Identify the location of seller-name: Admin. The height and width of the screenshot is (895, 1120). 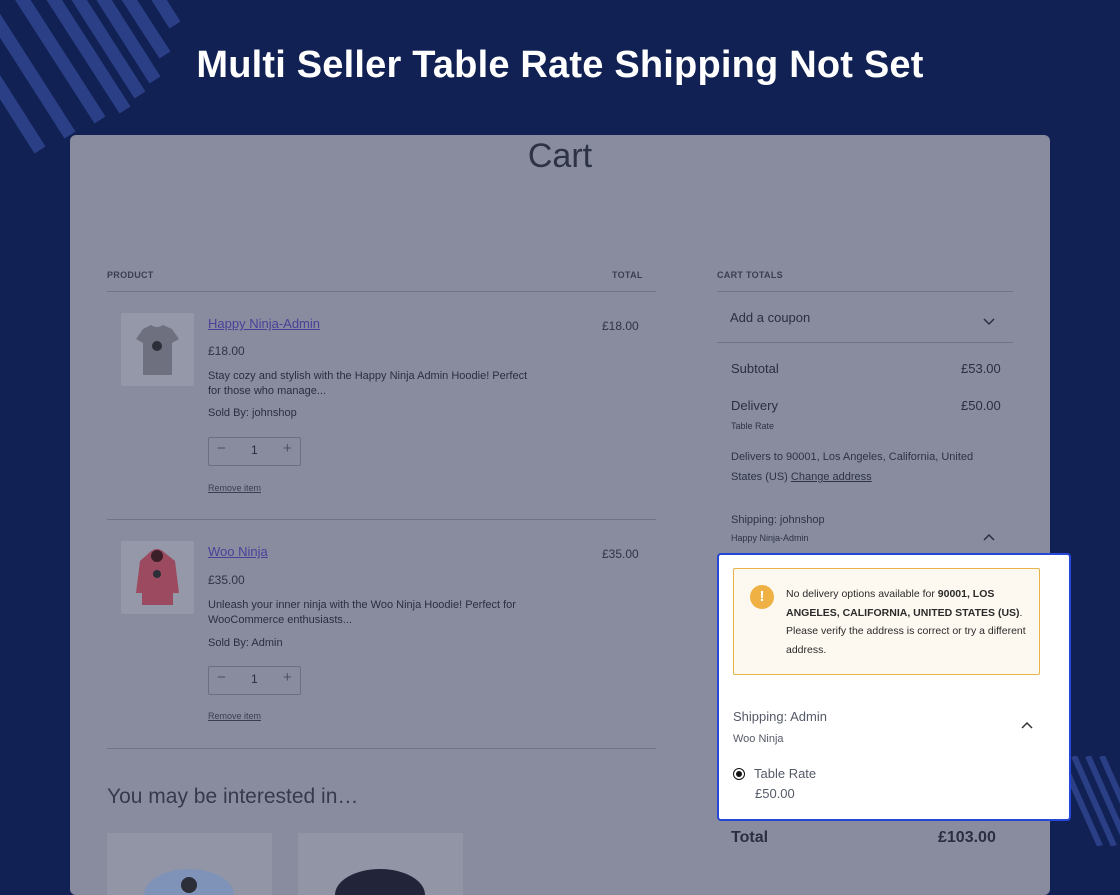
(267, 643).